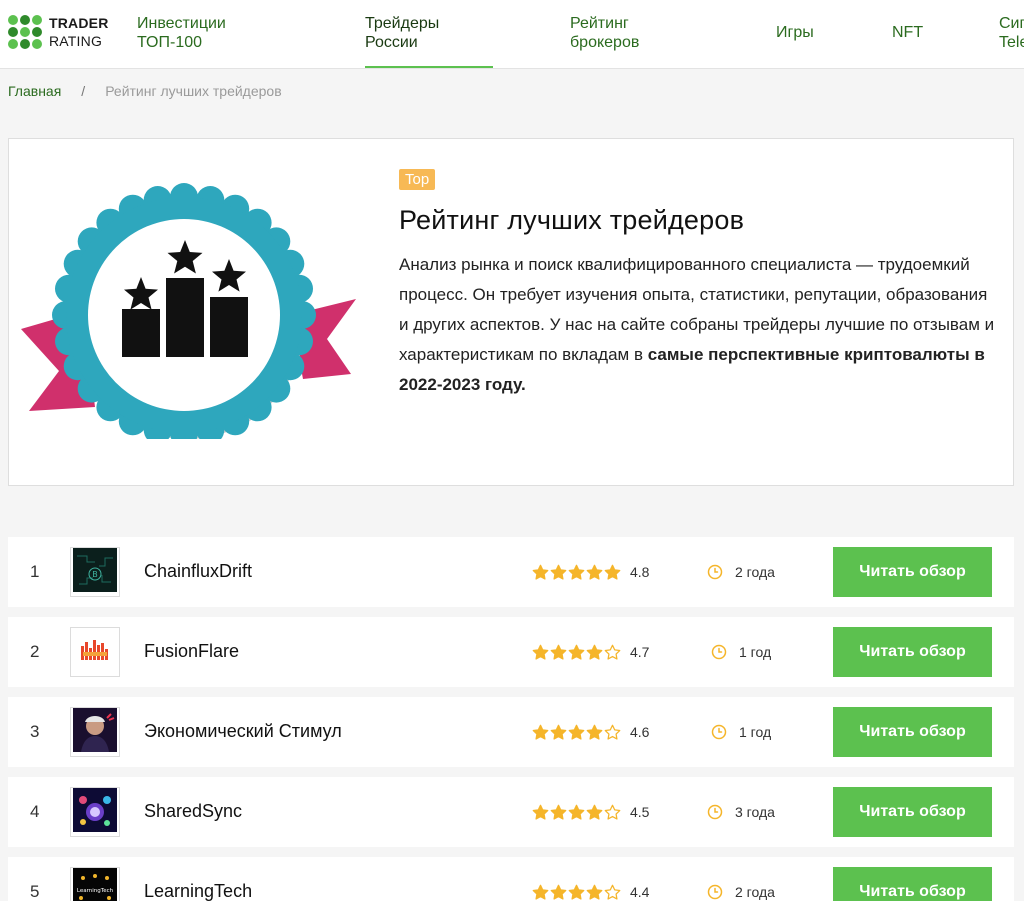 The width and height of the screenshot is (1024, 901). I want to click on nav-label: России, so click(391, 42).